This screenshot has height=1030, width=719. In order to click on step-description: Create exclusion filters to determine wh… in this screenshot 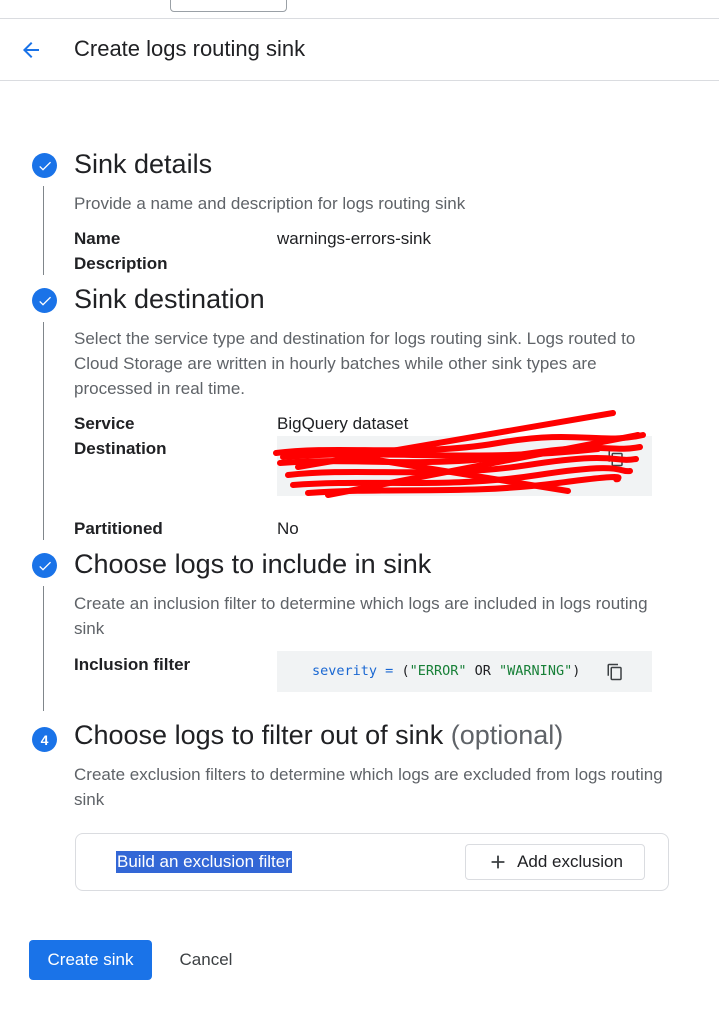, I will do `click(368, 787)`.